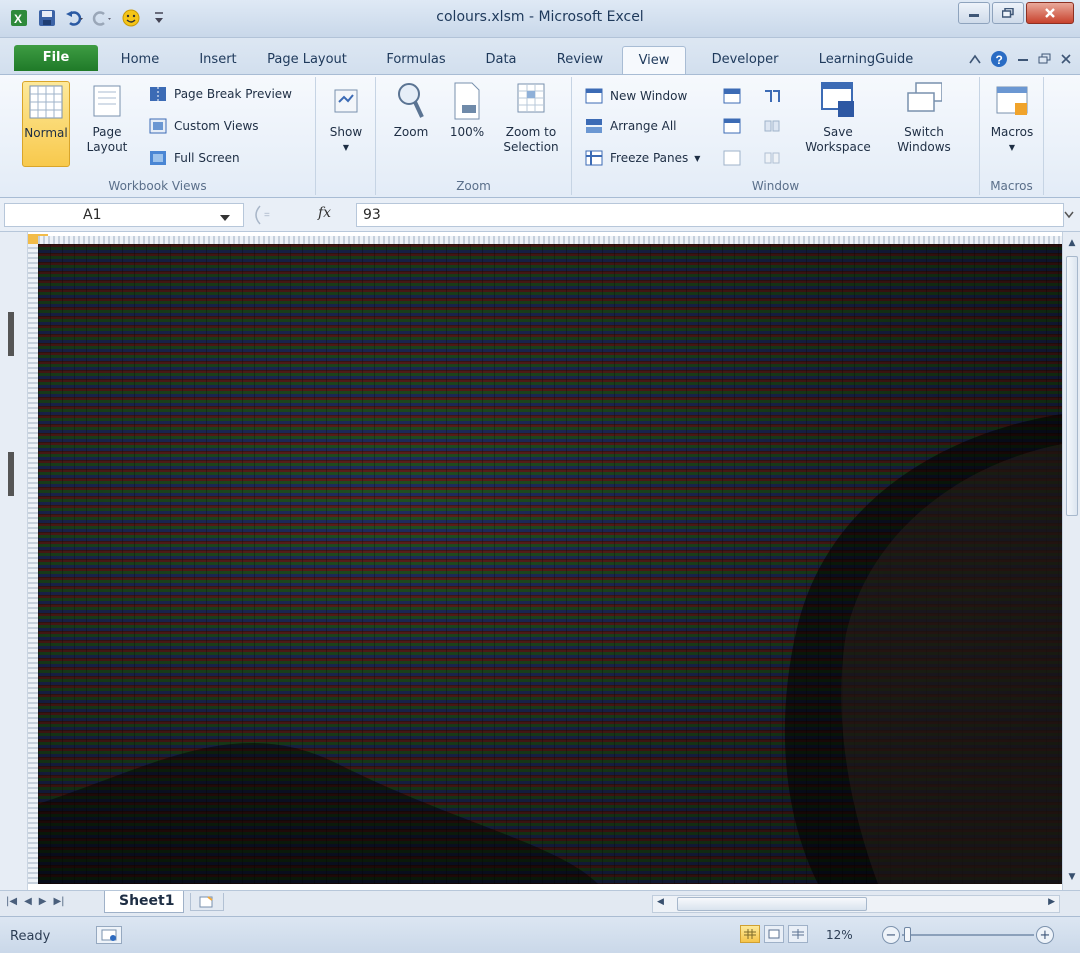 This screenshot has height=953, width=1080. I want to click on new-window-button: New Window, so click(635, 96).